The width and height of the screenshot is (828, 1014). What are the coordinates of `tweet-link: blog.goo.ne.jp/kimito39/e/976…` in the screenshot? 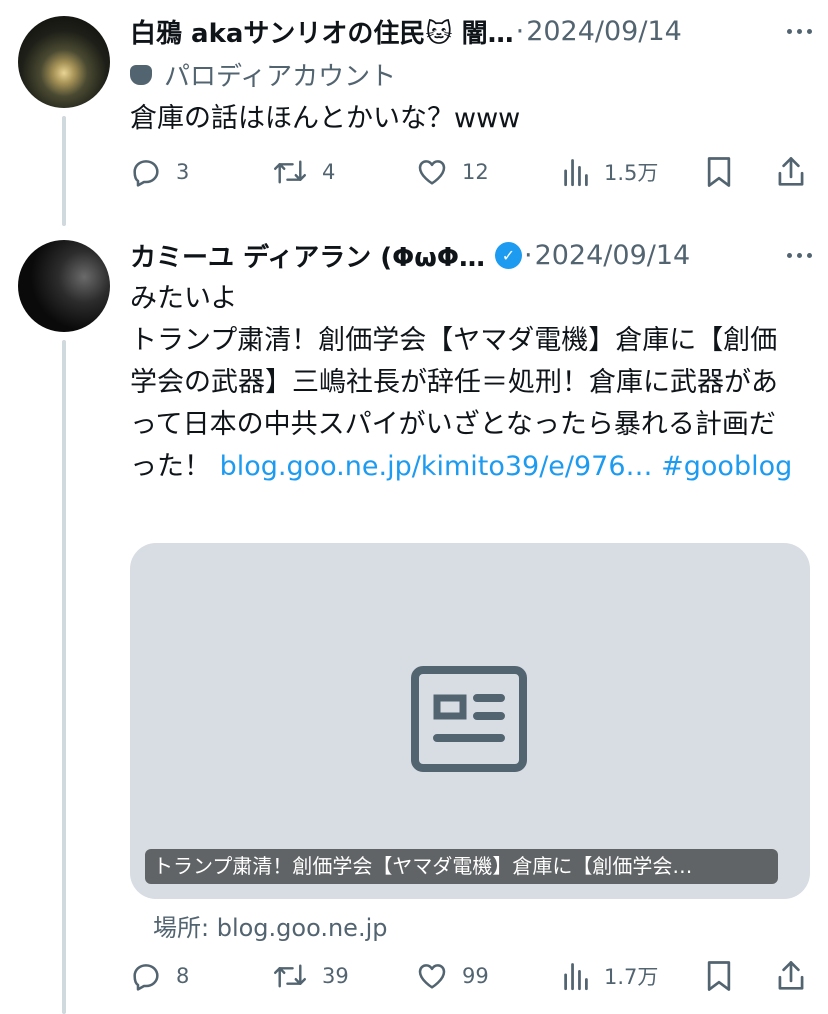 It's located at (436, 466).